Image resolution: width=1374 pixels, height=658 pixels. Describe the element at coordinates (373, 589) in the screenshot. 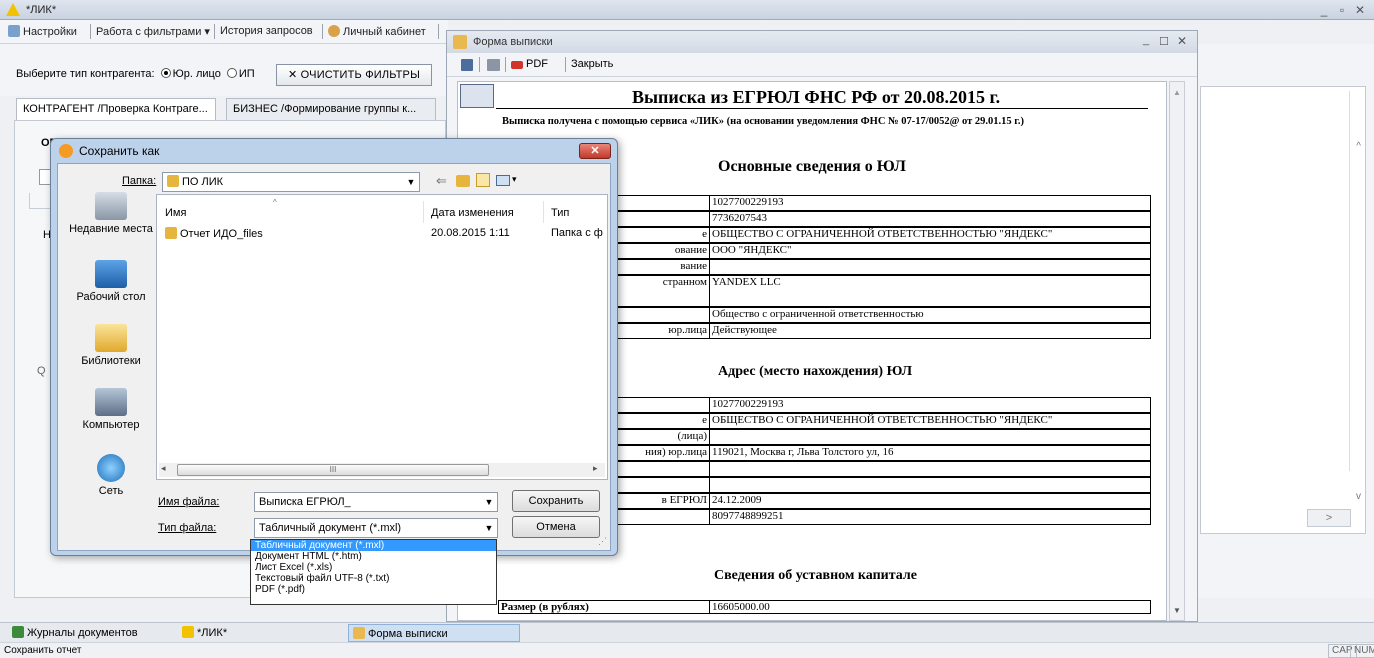

I see `type-option-pdf: PDF (*.pdf)` at that location.